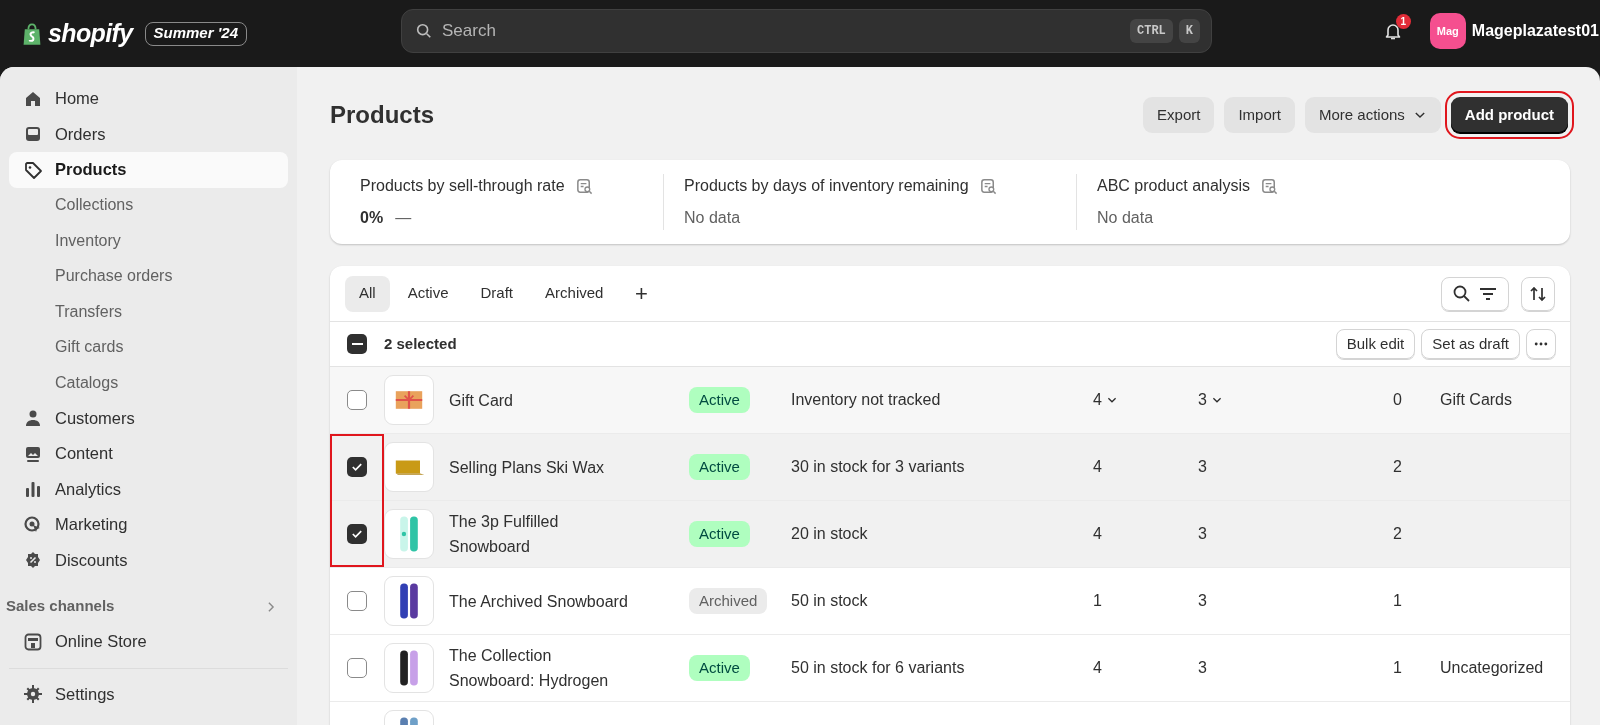 This screenshot has width=1600, height=725. What do you see at coordinates (1173, 186) in the screenshot?
I see `metric-title: ABC product analysis` at bounding box center [1173, 186].